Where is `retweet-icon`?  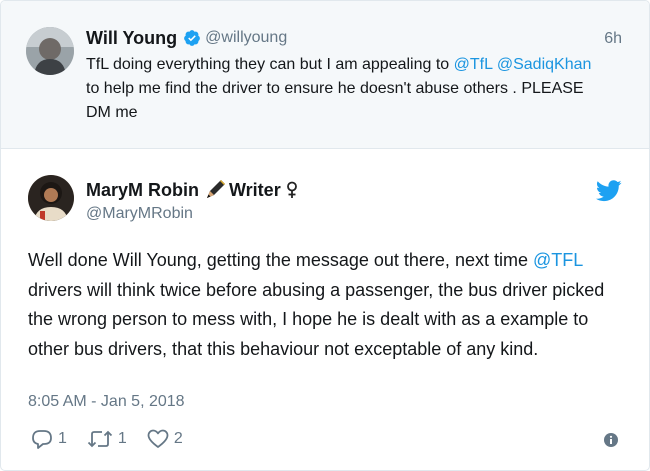
retweet-icon is located at coordinates (100, 439).